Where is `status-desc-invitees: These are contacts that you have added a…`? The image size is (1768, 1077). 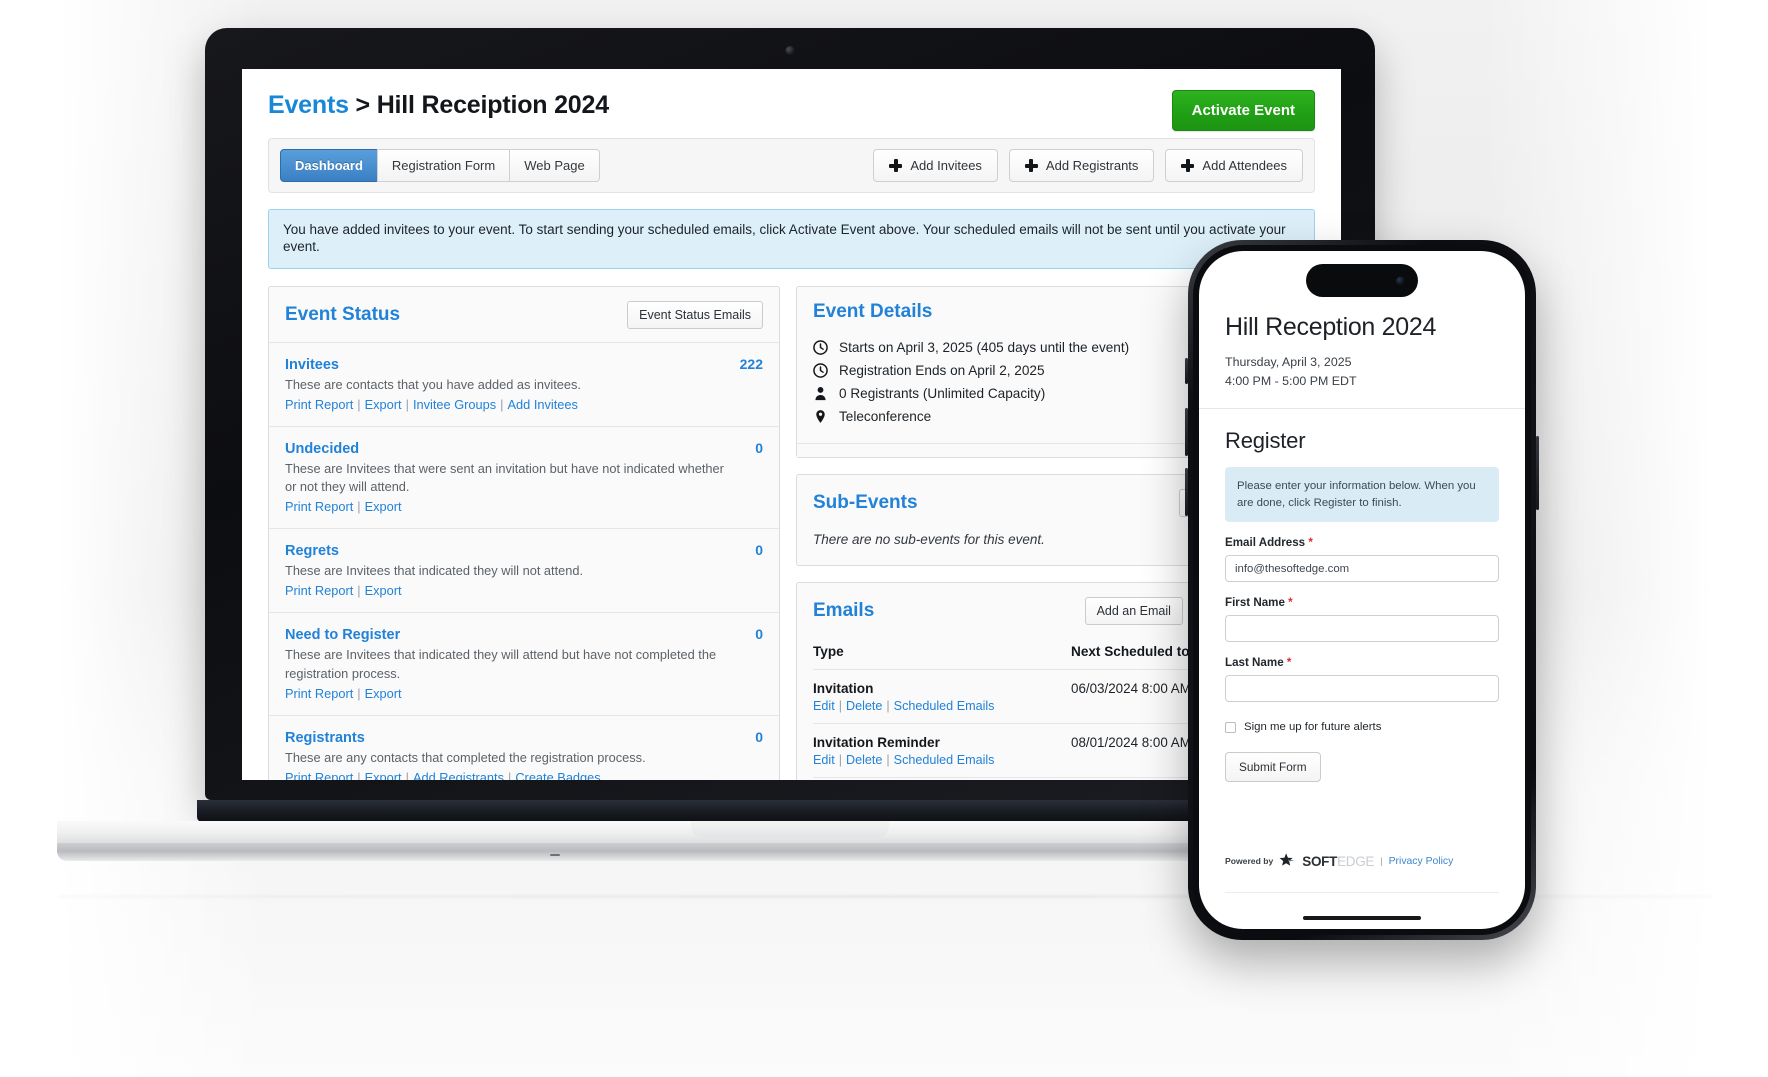 status-desc-invitees: These are contacts that you have added a… is located at coordinates (433, 384).